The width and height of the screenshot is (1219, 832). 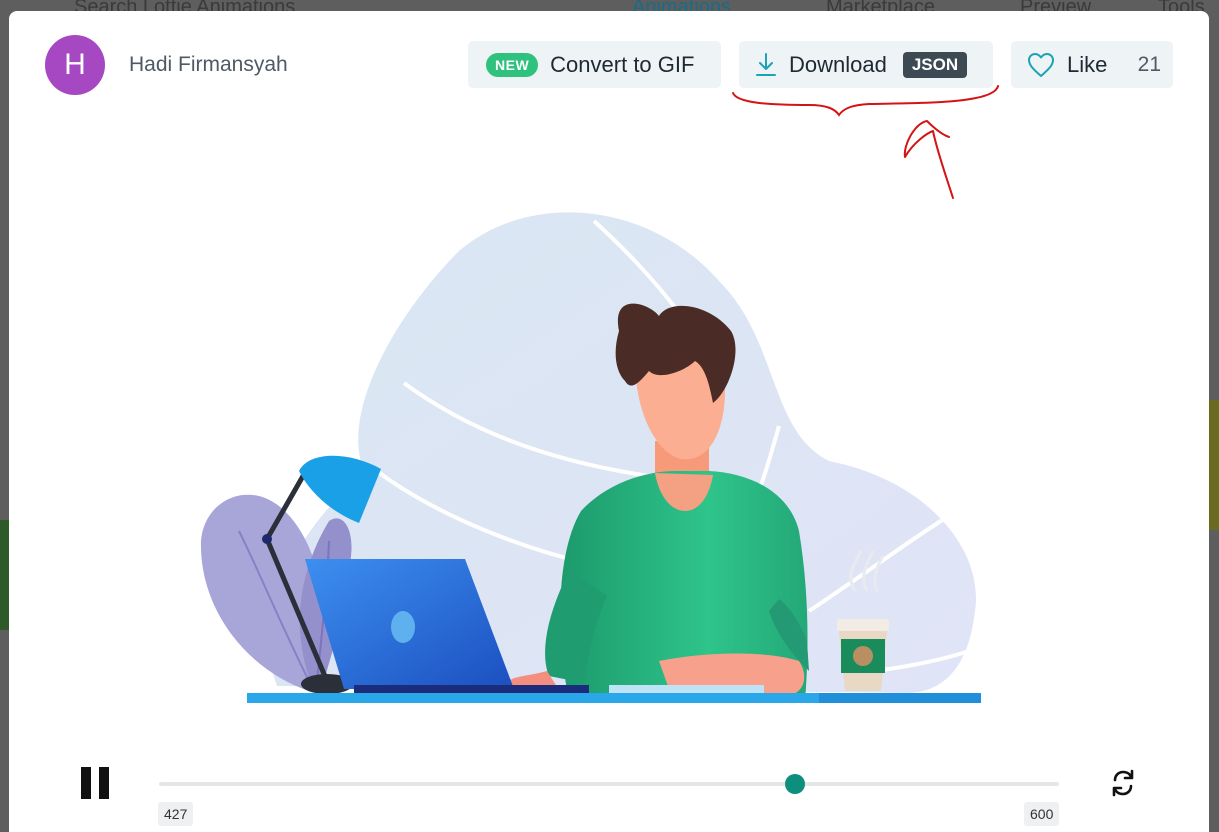 I want to click on pause-button, so click(x=96, y=783).